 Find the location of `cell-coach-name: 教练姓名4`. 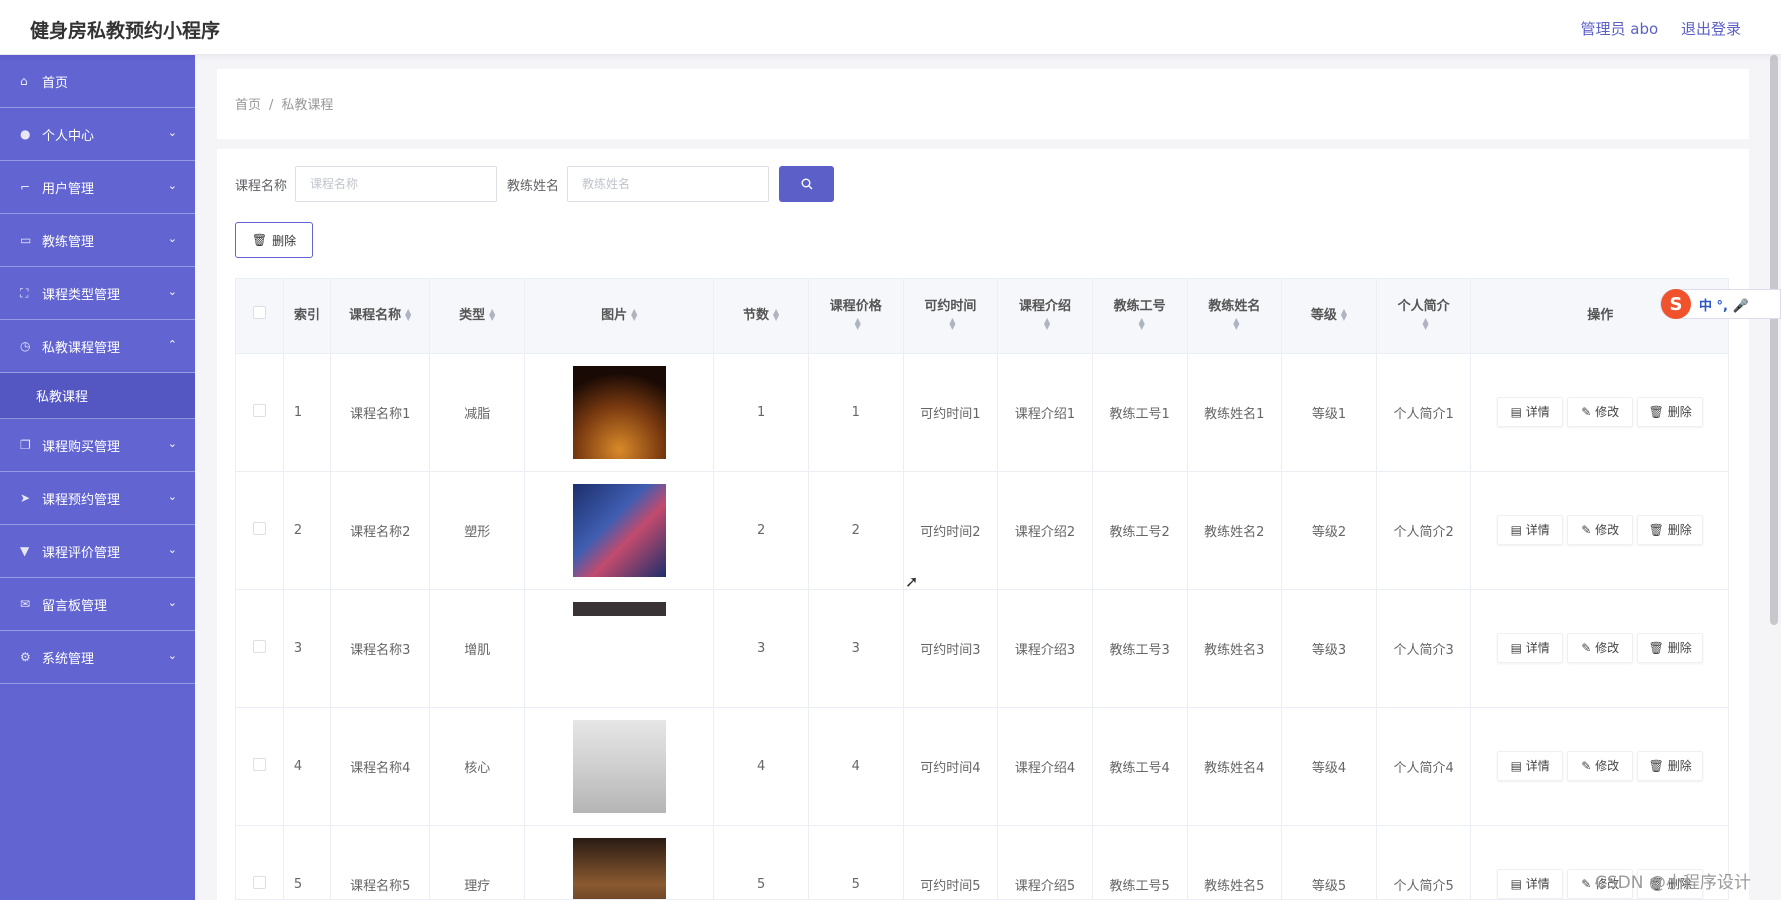

cell-coach-name: 教练姓名4 is located at coordinates (1235, 766).